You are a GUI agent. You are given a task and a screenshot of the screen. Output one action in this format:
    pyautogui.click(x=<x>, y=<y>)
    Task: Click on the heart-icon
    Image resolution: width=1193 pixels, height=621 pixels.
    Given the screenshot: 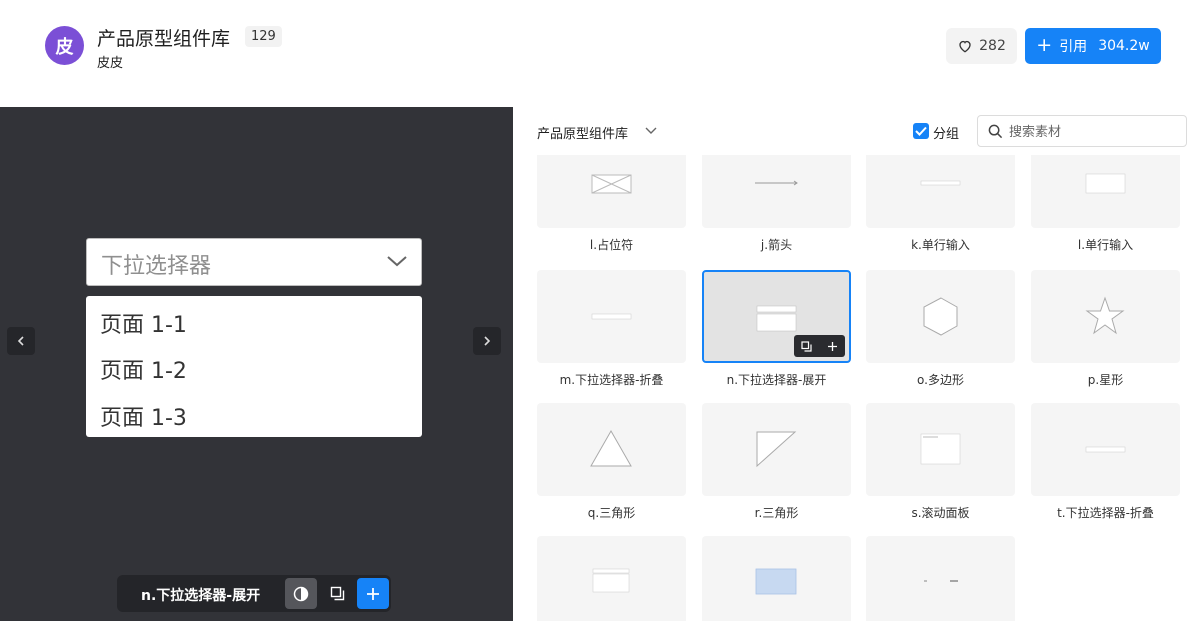 What is the action you would take?
    pyautogui.click(x=965, y=46)
    